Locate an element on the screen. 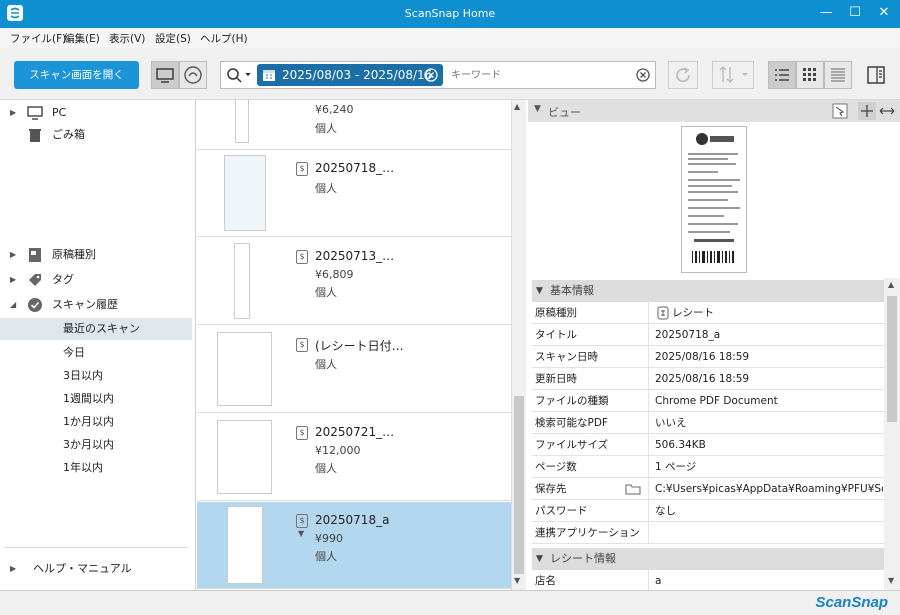  close-button: ✕ is located at coordinates (884, 13).